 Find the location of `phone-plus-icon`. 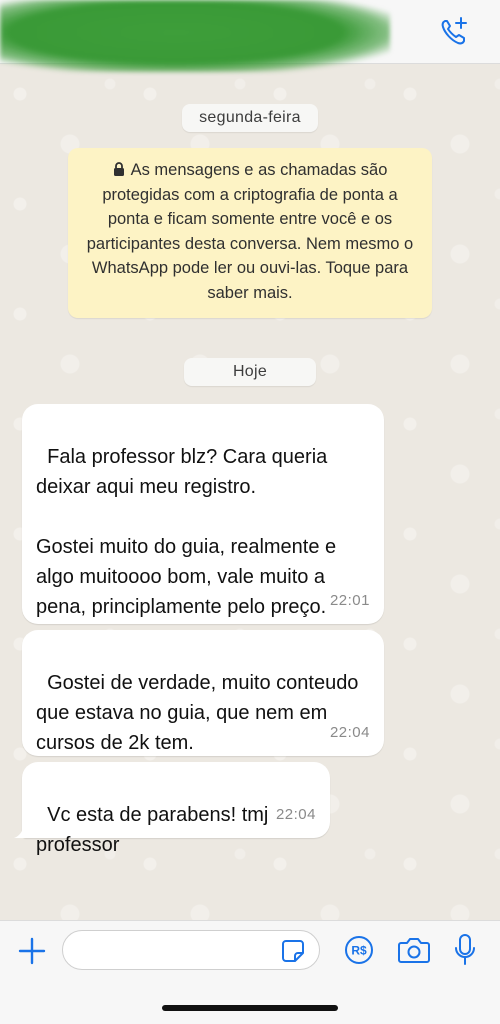

phone-plus-icon is located at coordinates (454, 31).